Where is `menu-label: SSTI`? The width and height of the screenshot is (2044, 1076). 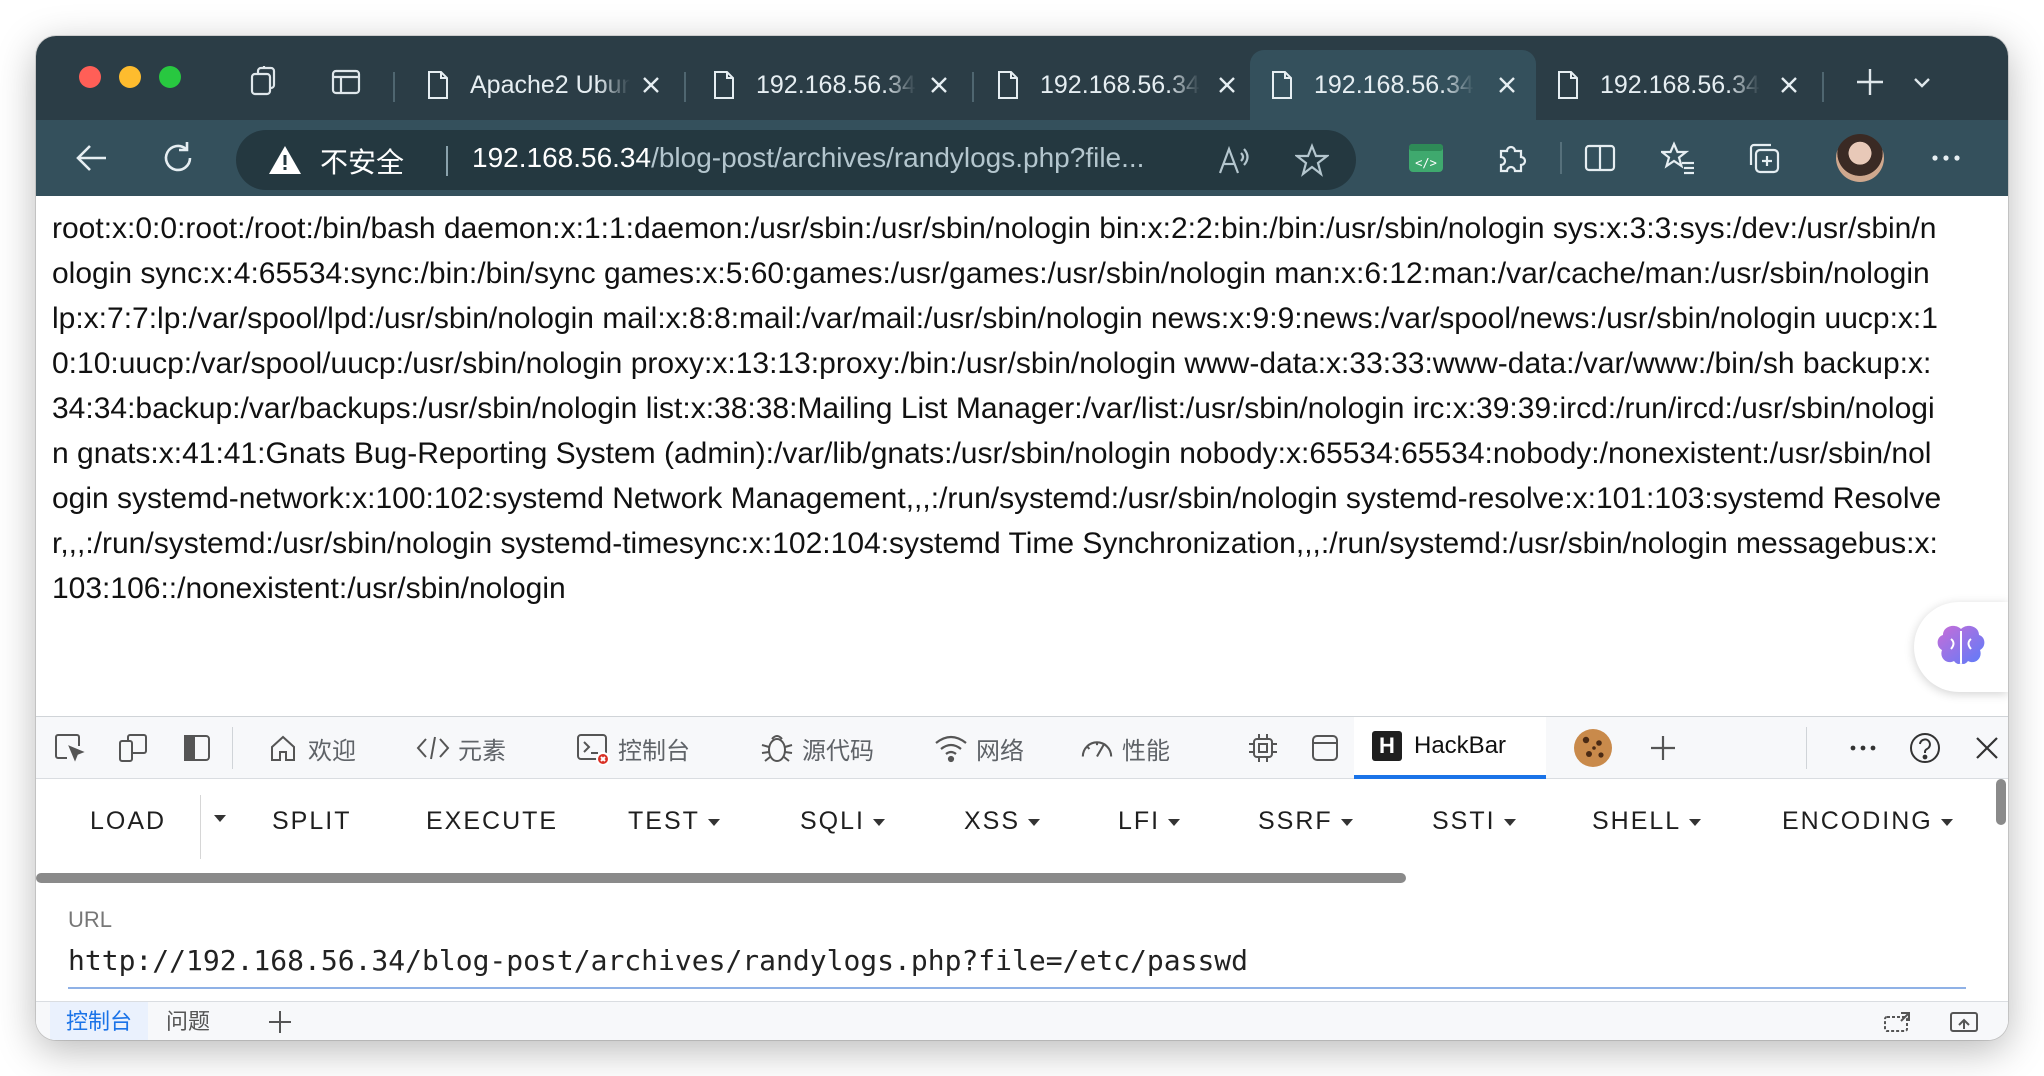 menu-label: SSTI is located at coordinates (1464, 821).